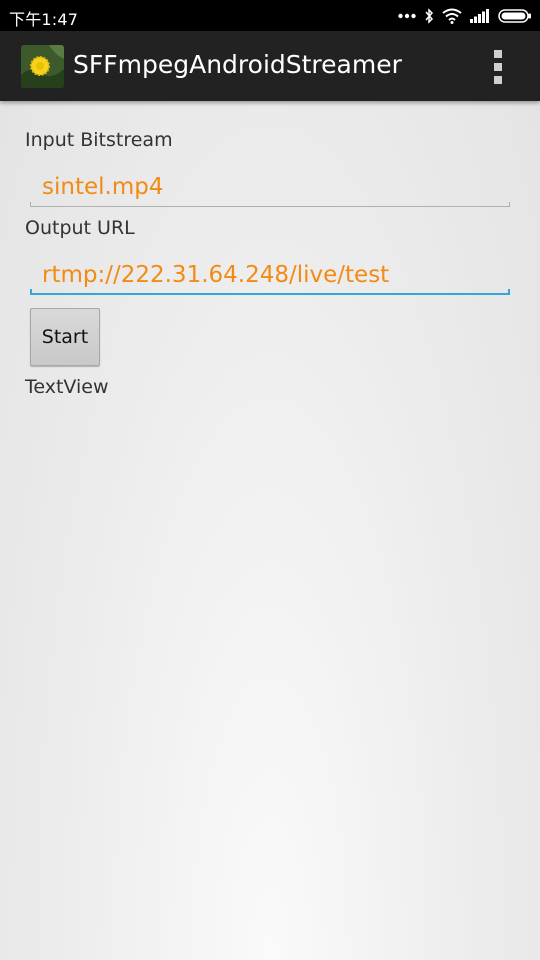 This screenshot has height=960, width=540. Describe the element at coordinates (42, 66) in the screenshot. I see `app-icon` at that location.